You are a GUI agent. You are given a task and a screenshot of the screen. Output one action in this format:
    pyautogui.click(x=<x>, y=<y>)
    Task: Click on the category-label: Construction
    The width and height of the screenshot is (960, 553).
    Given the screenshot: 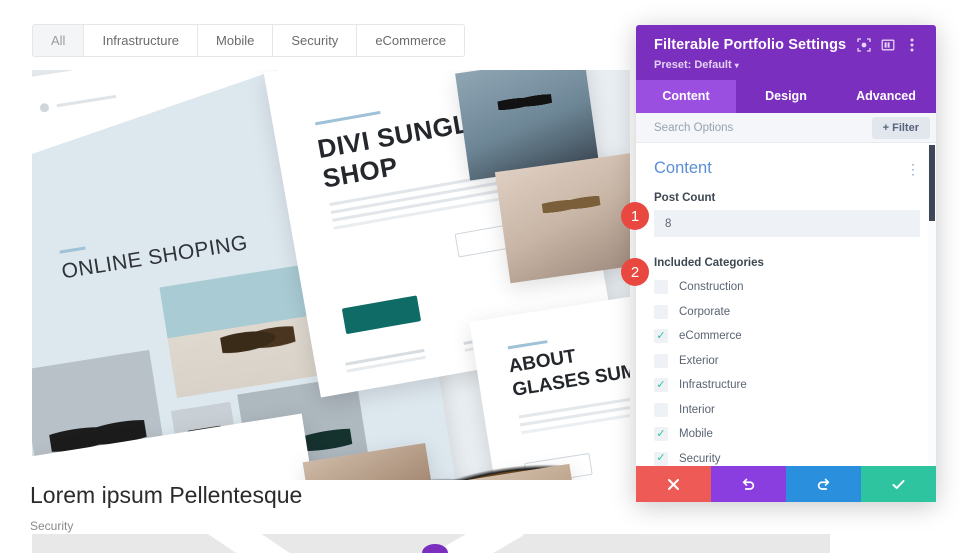 What is the action you would take?
    pyautogui.click(x=711, y=287)
    